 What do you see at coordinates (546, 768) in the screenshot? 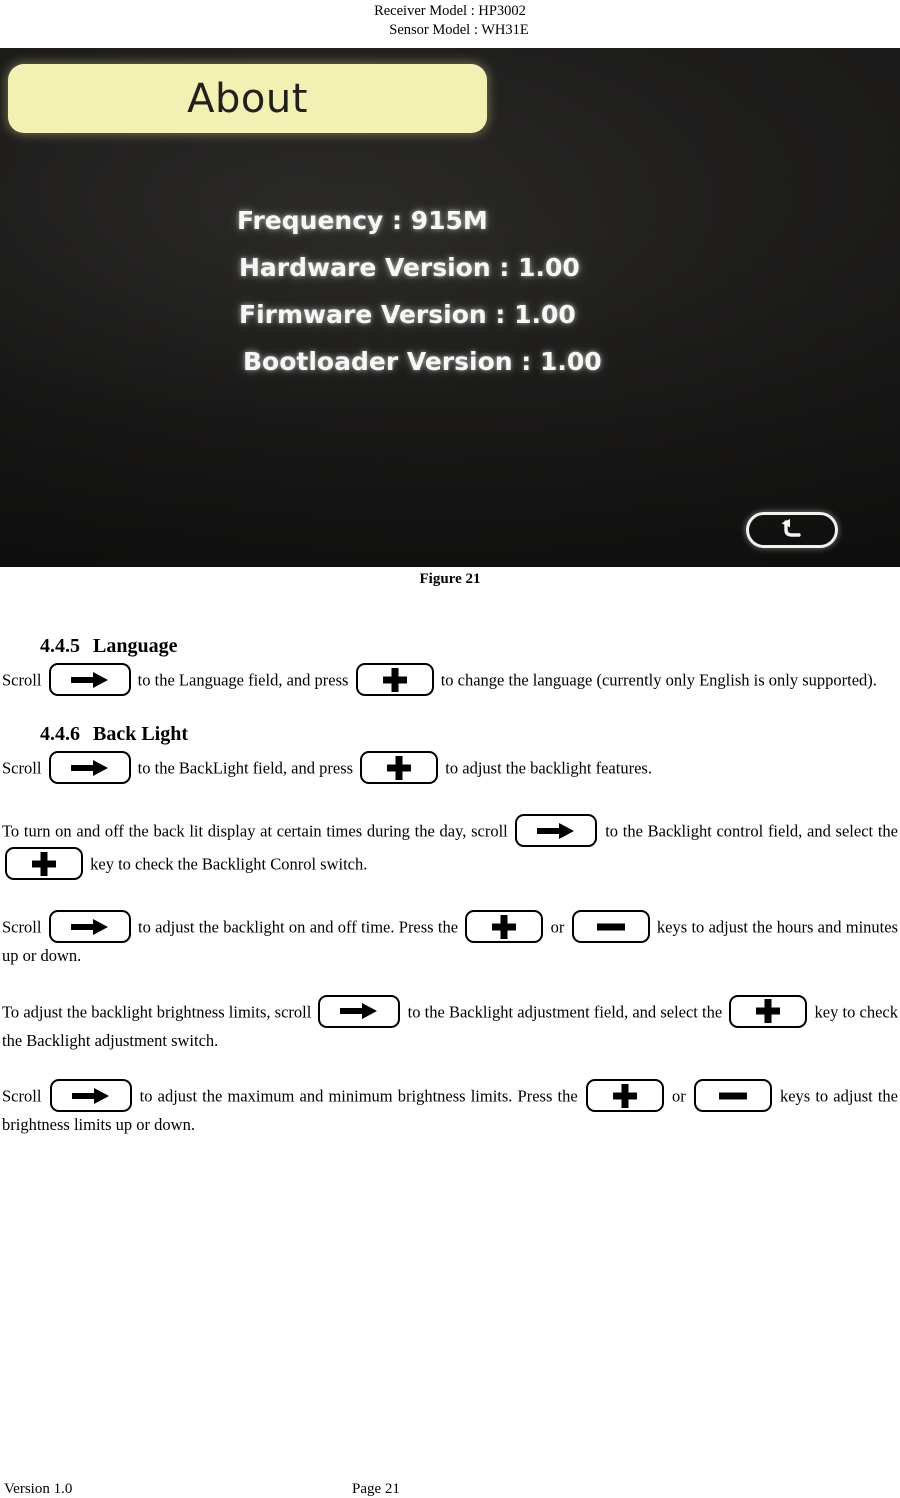
I see `paragraph-text-run: to adjust the backlight features.` at bounding box center [546, 768].